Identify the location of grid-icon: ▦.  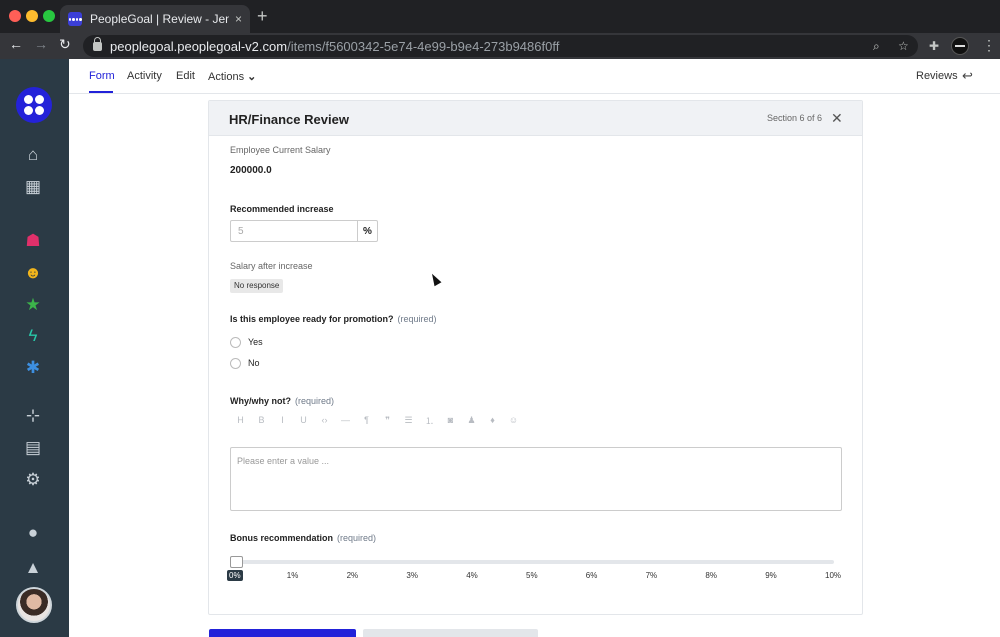
(33, 186).